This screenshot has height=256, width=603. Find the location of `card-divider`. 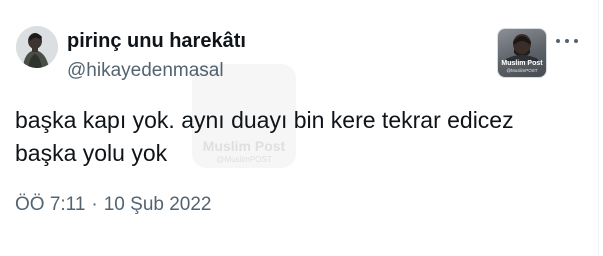

card-divider is located at coordinates (598, 128).